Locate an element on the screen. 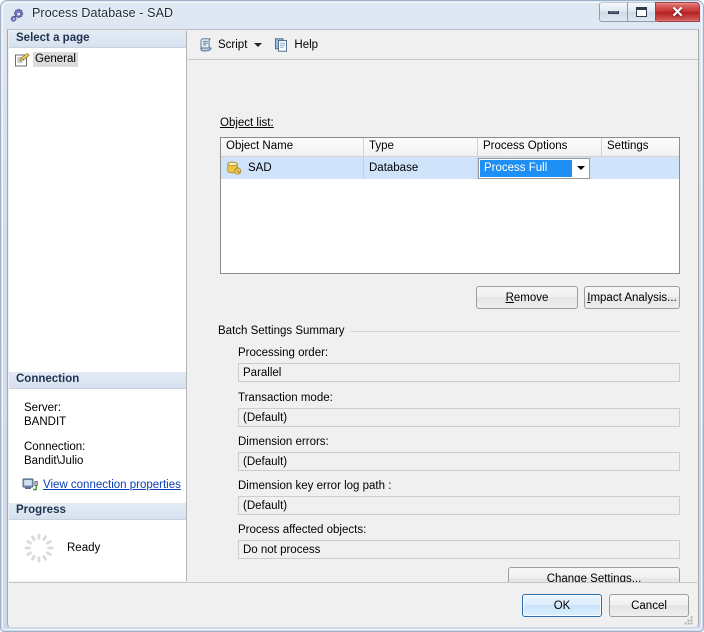  minimize-button is located at coordinates (613, 12).